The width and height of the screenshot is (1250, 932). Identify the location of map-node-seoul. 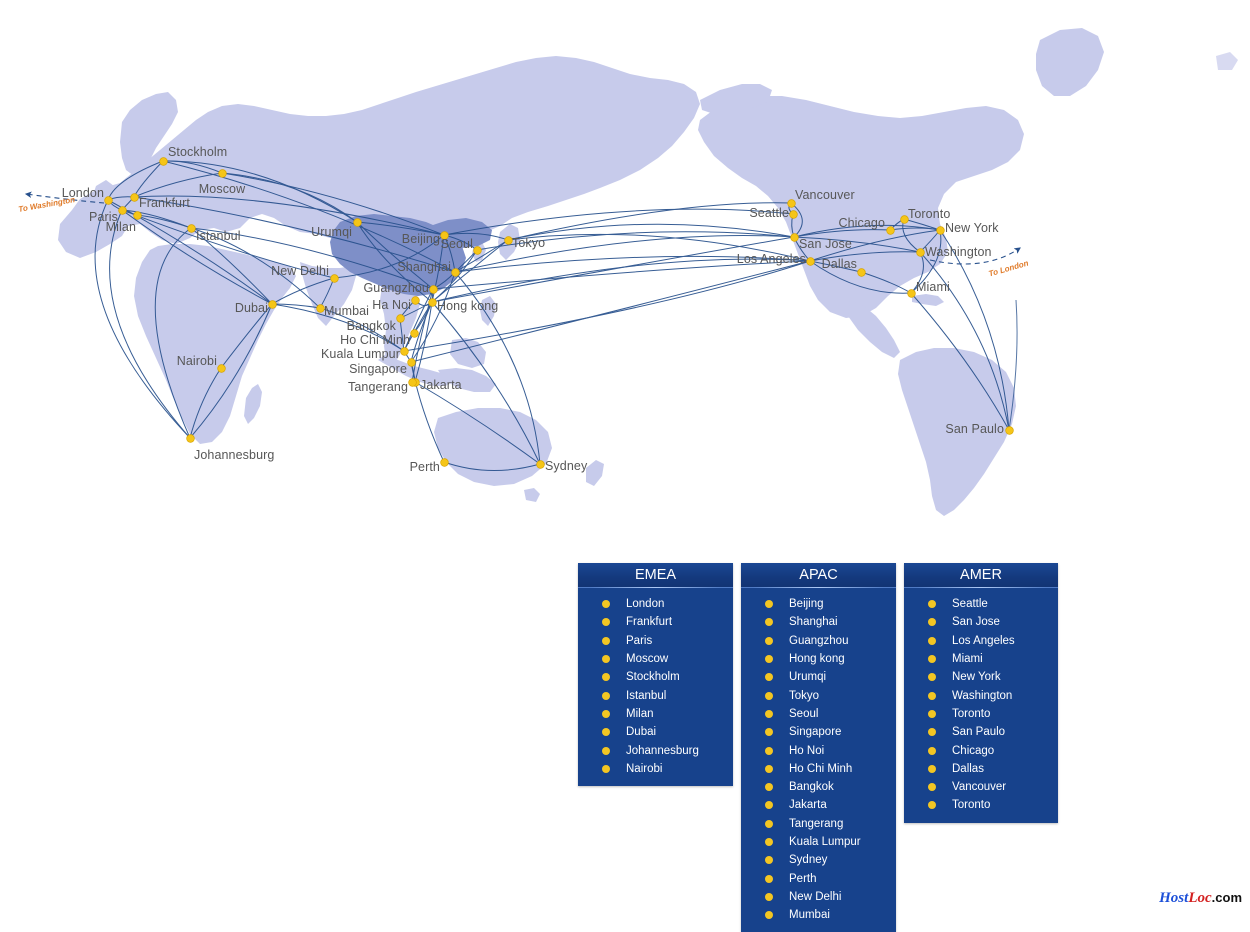
(477, 250).